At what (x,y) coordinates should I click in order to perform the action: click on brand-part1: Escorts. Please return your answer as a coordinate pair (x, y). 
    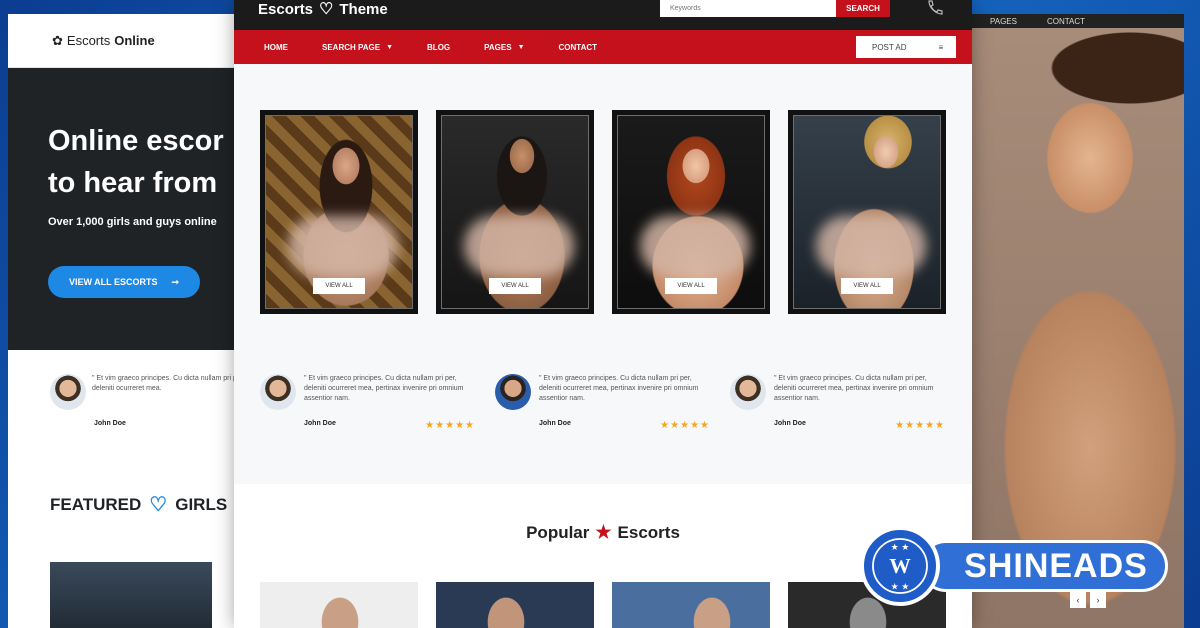
    Looking at the image, I should click on (286, 9).